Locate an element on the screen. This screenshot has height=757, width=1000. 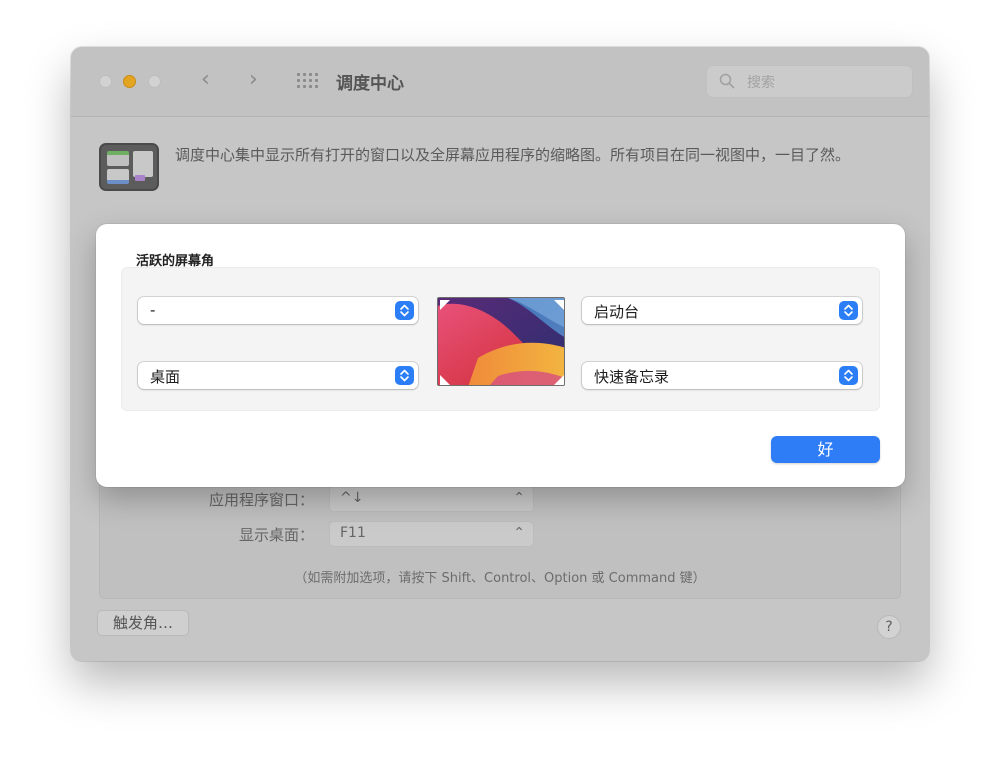
bottom-right-corner-value: 快速备忘录 is located at coordinates (632, 377).